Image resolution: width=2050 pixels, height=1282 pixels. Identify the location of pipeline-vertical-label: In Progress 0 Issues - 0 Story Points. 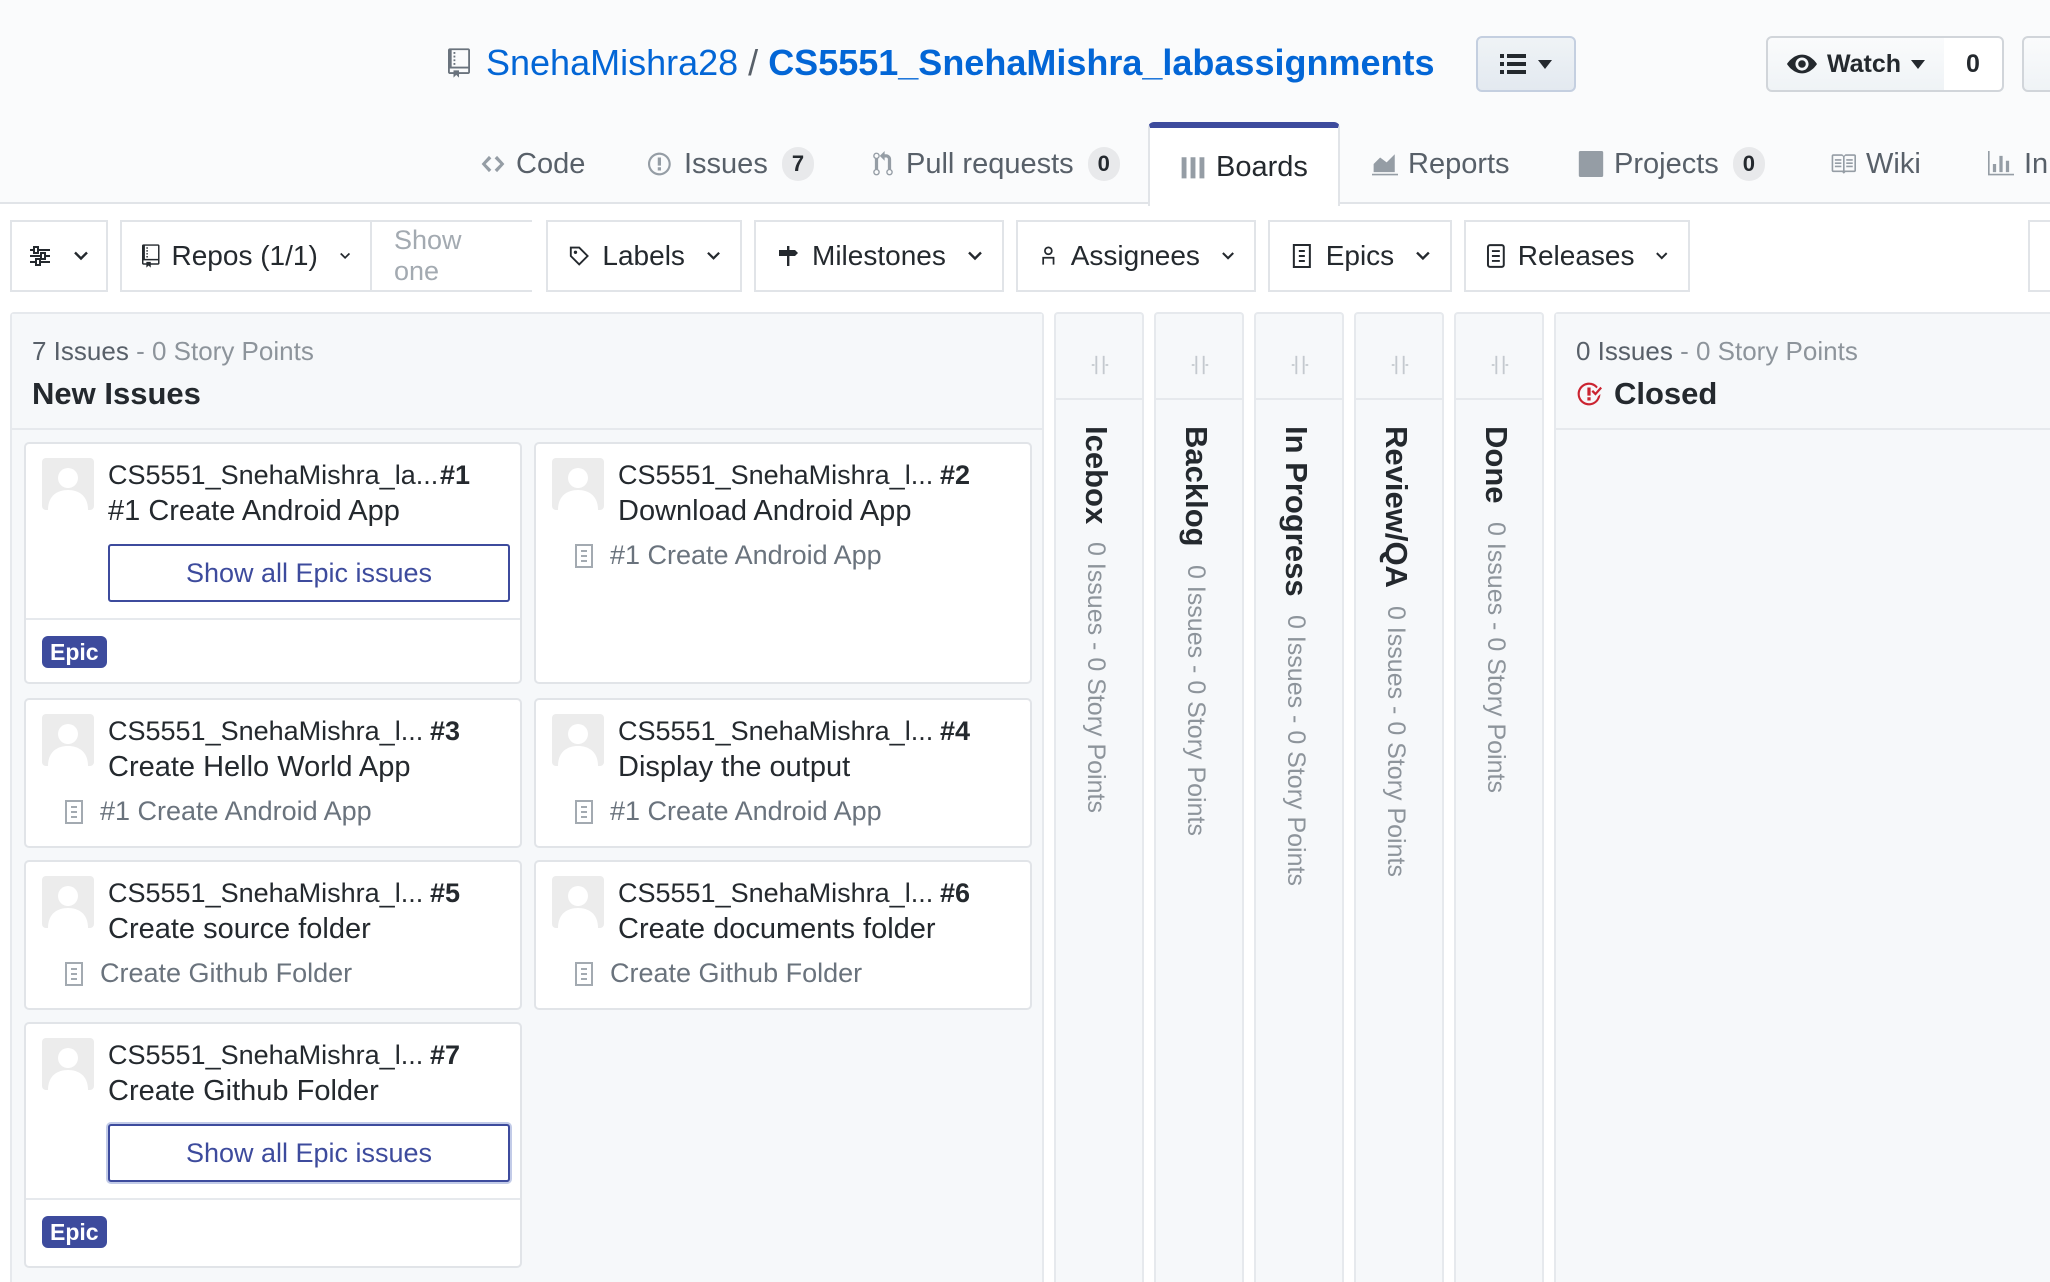
(1296, 656).